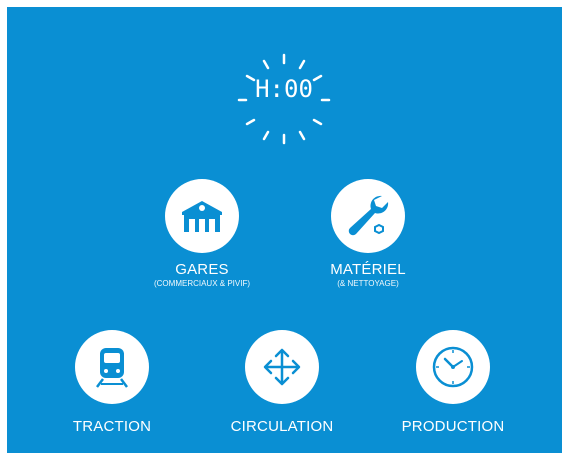 The image size is (570, 459). I want to click on service-production-title: PRODUCTION, so click(453, 426).